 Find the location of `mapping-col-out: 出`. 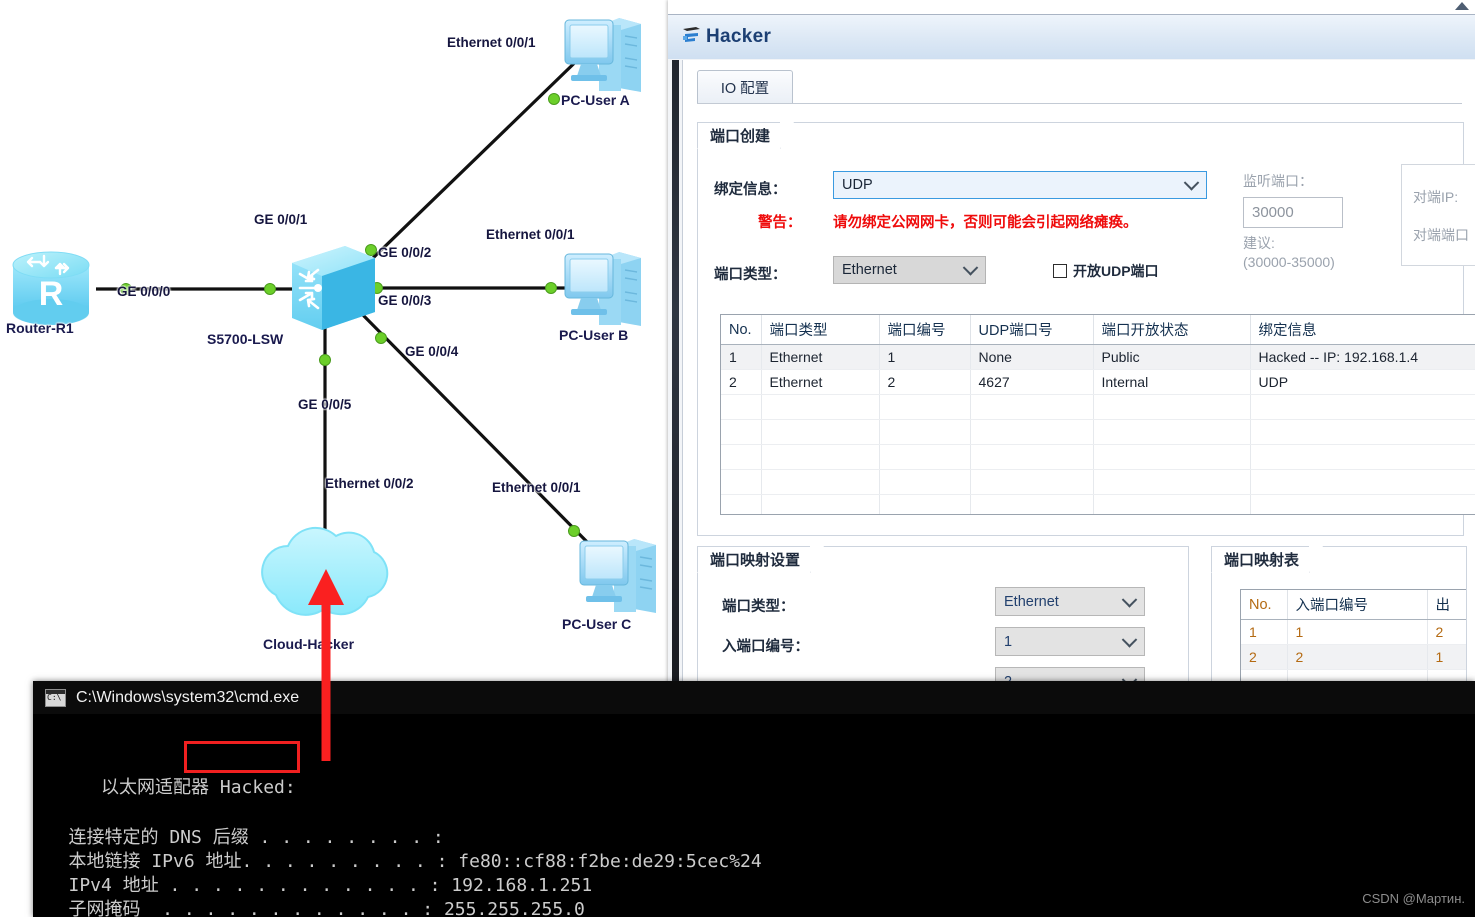

mapping-col-out: 出 is located at coordinates (1446, 605).